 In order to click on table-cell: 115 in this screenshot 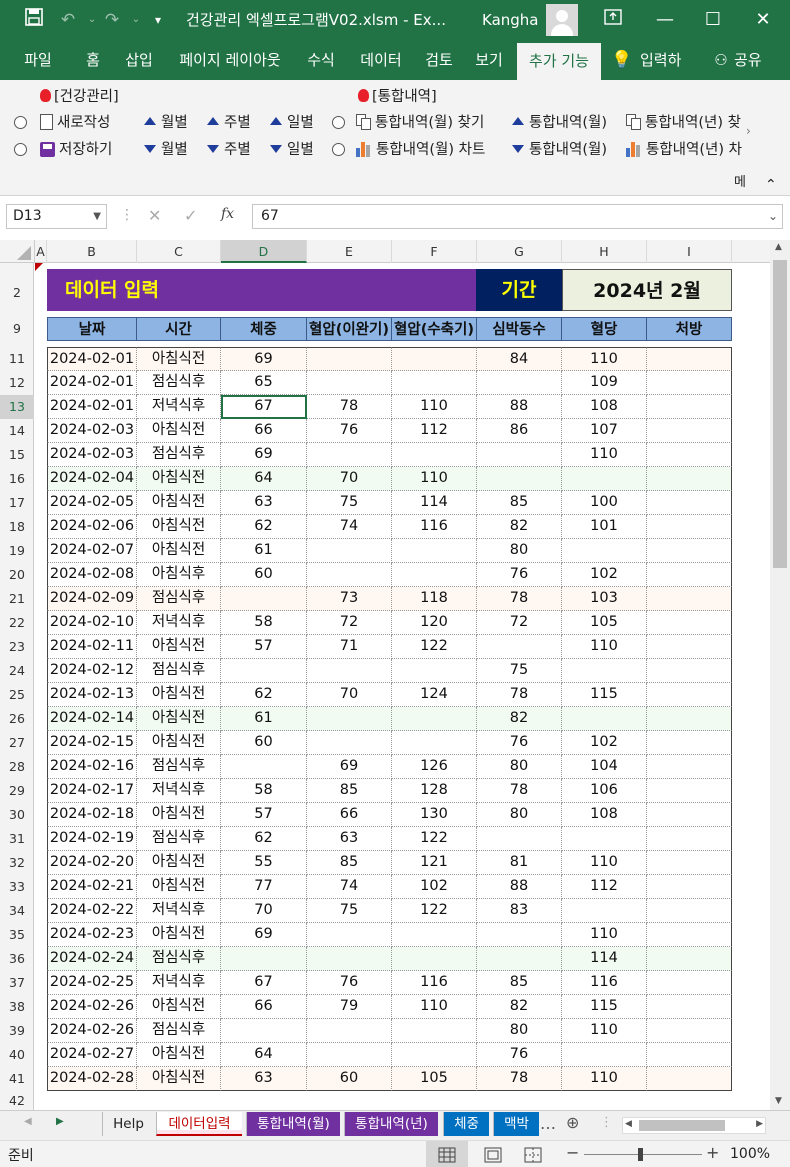, I will do `click(604, 1007)`.